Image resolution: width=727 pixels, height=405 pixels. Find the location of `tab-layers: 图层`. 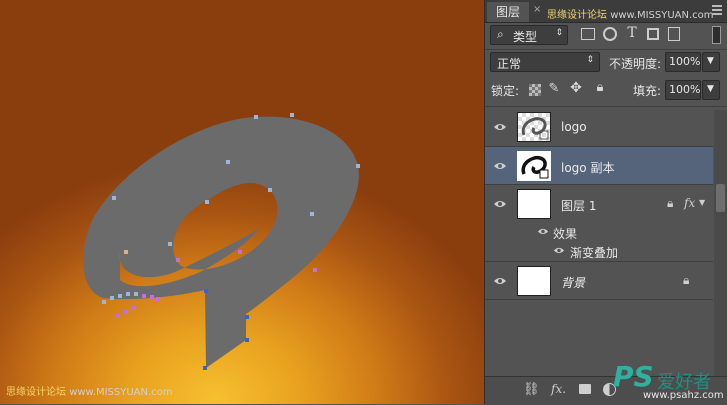

tab-layers: 图层 is located at coordinates (508, 12).